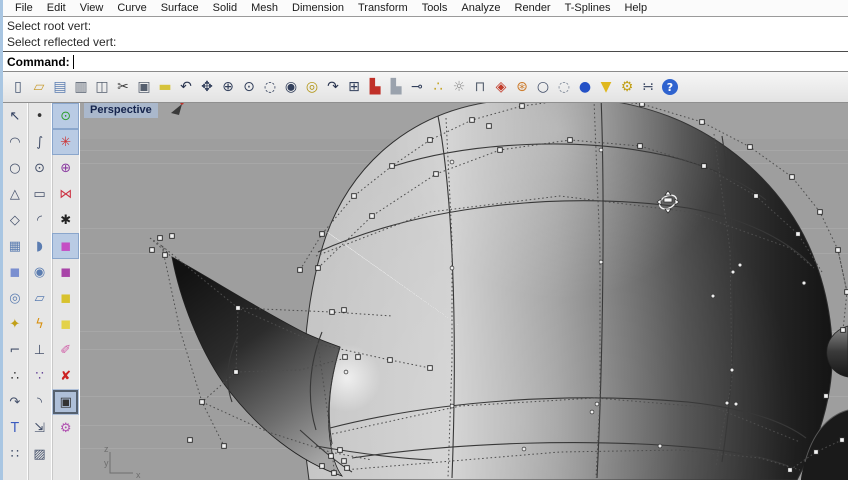 This screenshot has height=480, width=848. Describe the element at coordinates (102, 87) in the screenshot. I see `copy-page-icon: ◫` at that location.